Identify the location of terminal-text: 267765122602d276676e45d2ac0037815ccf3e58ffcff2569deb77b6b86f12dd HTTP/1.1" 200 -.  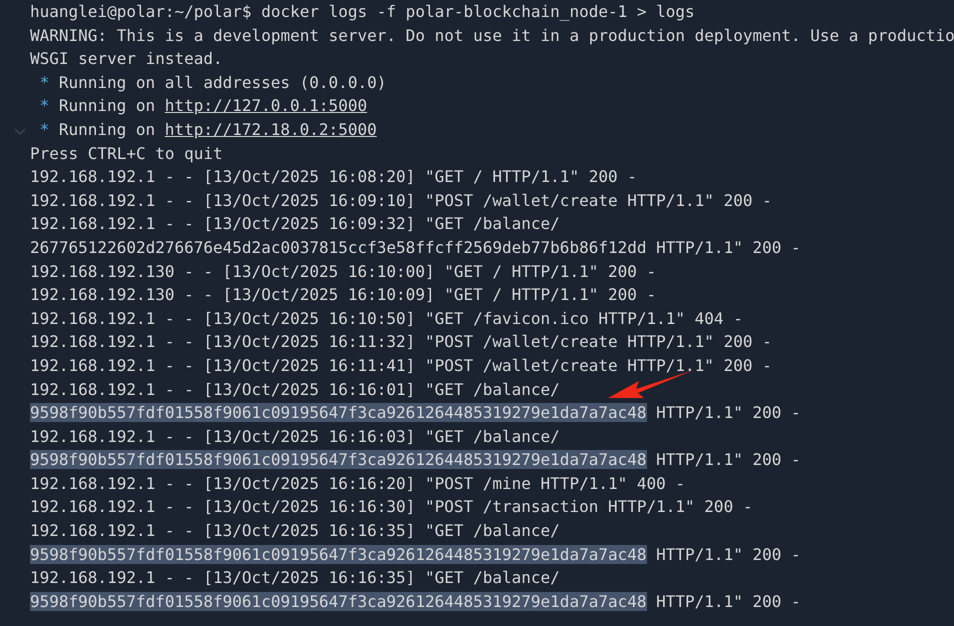
(415, 247).